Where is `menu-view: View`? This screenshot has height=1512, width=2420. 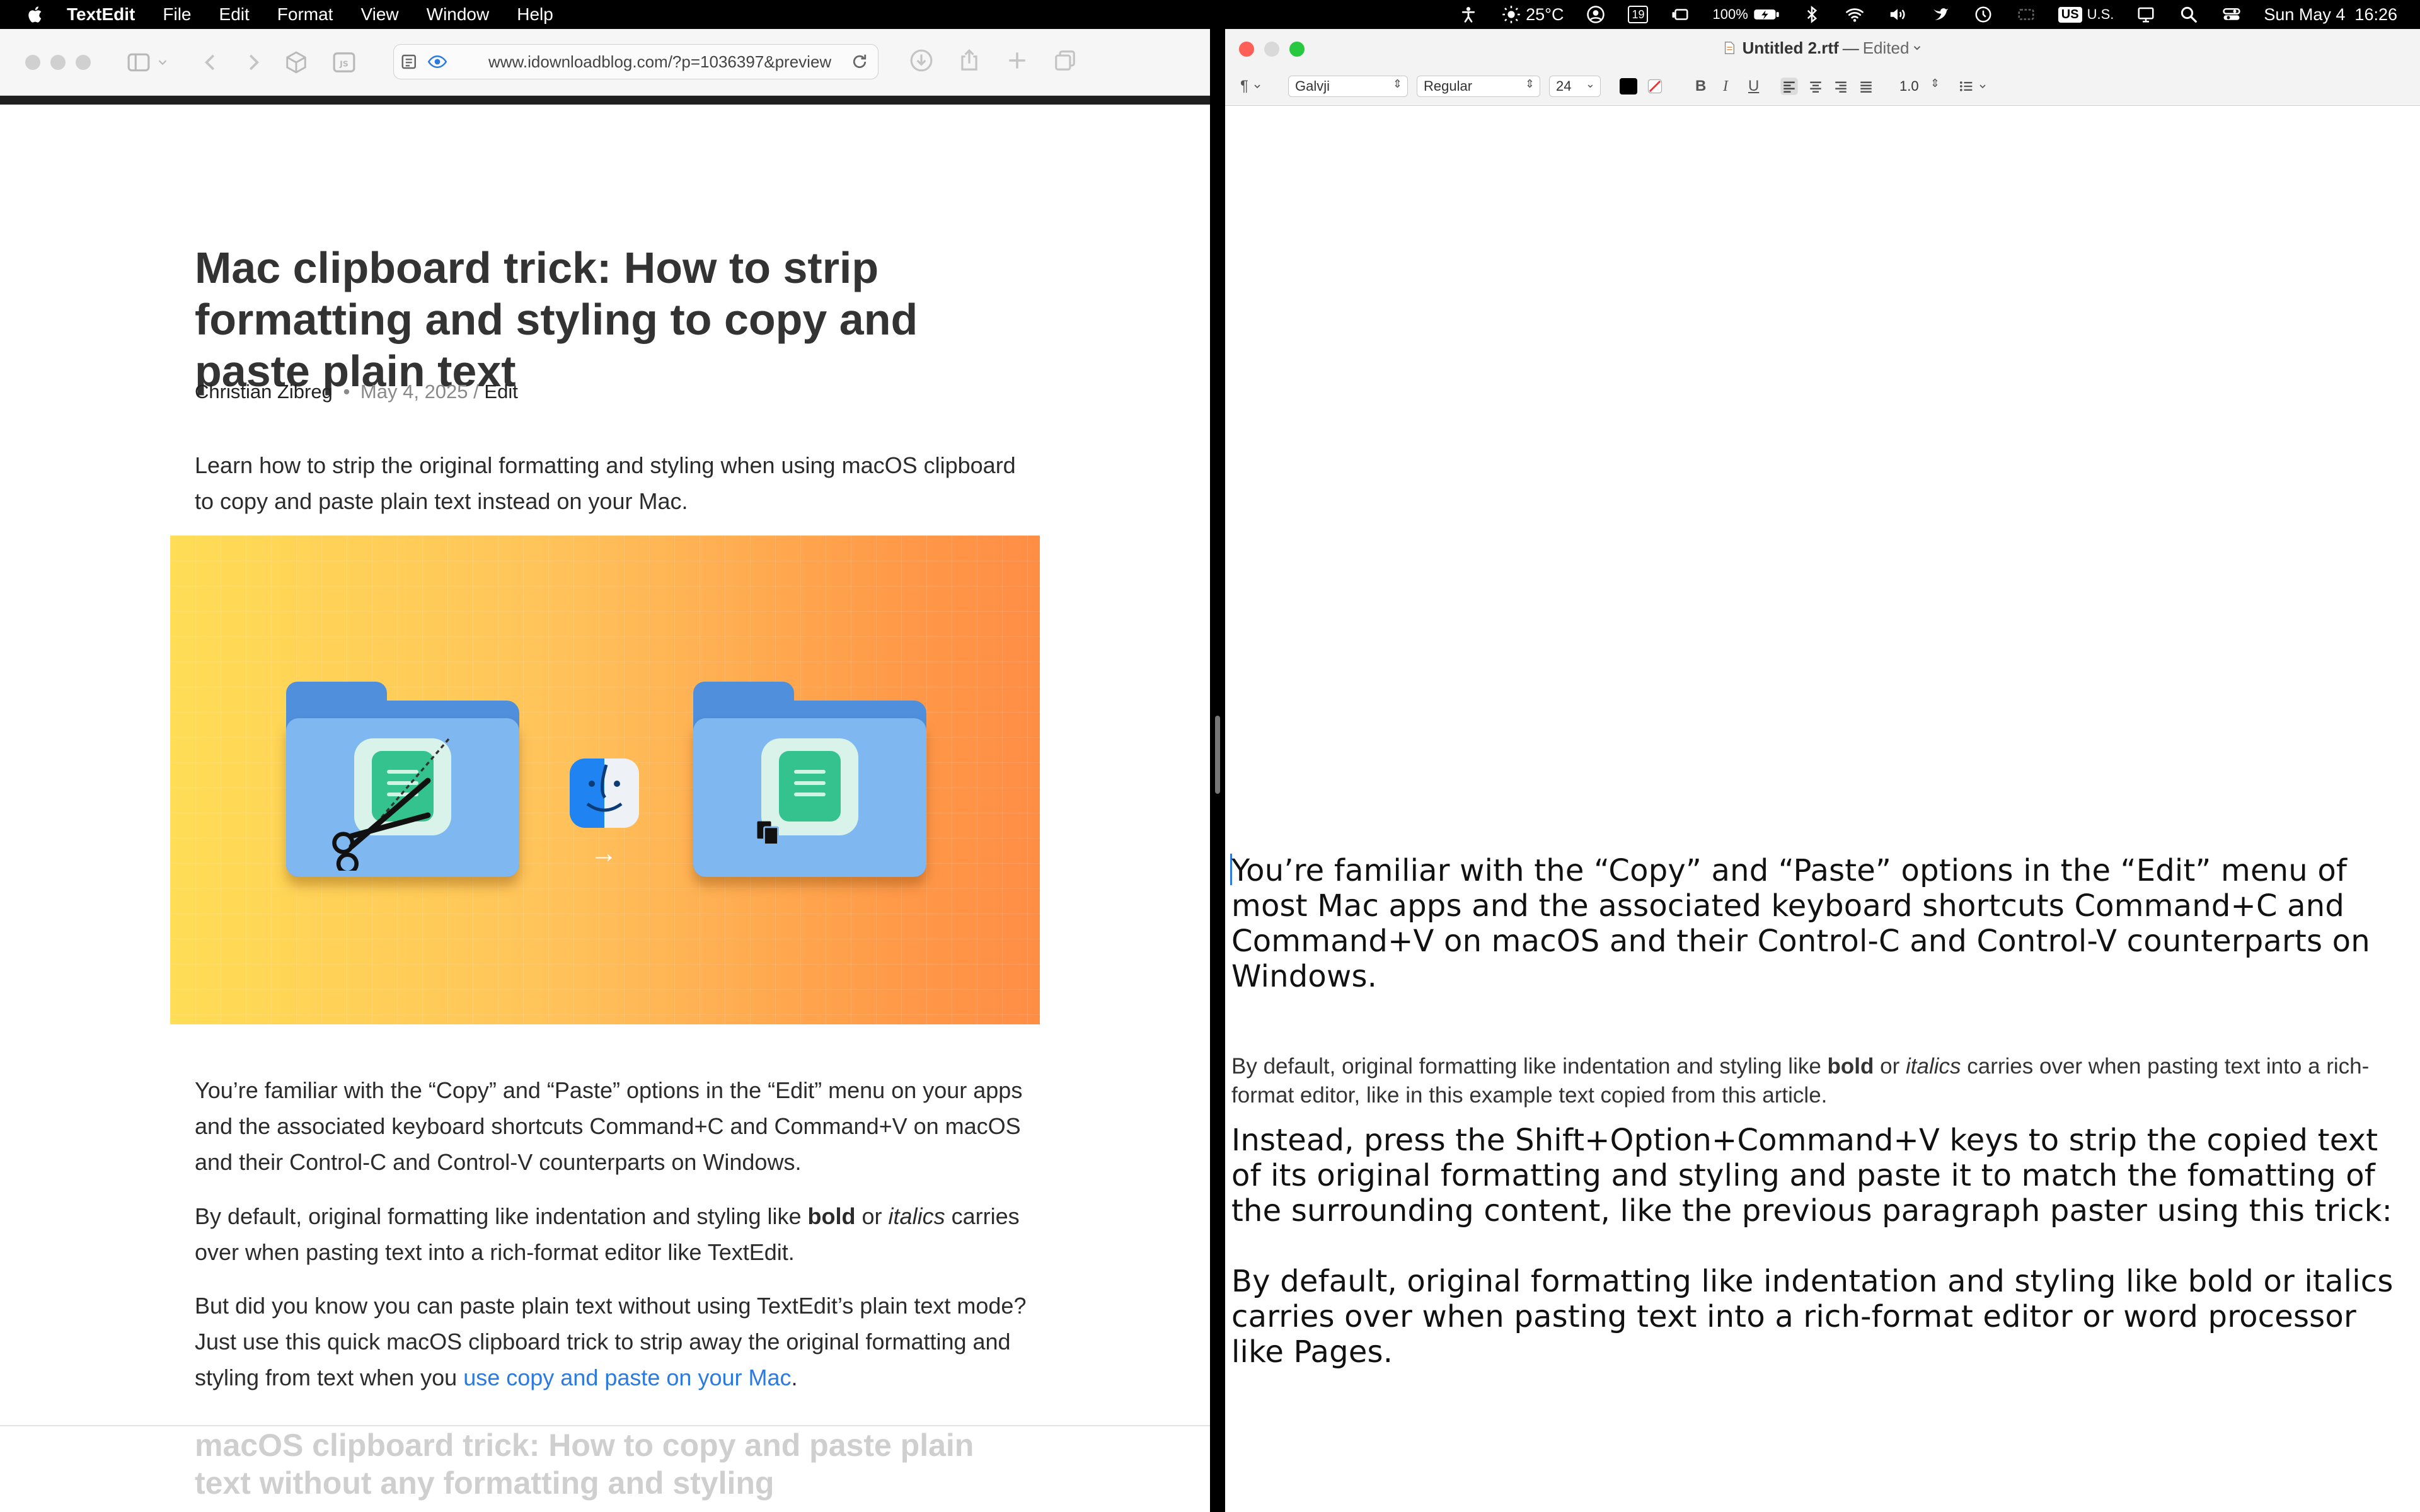 menu-view: View is located at coordinates (379, 14).